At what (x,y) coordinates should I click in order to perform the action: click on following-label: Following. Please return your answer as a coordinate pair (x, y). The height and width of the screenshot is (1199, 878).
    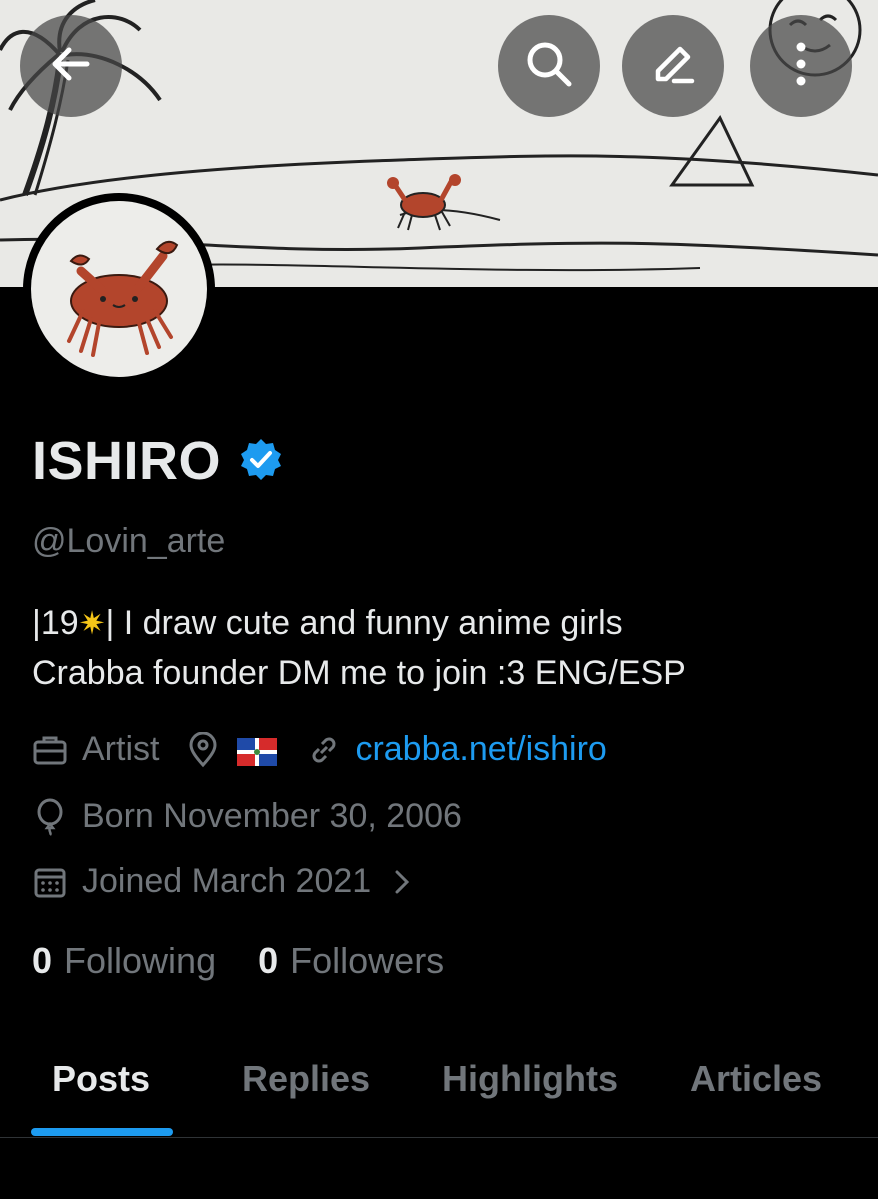
    Looking at the image, I should click on (140, 960).